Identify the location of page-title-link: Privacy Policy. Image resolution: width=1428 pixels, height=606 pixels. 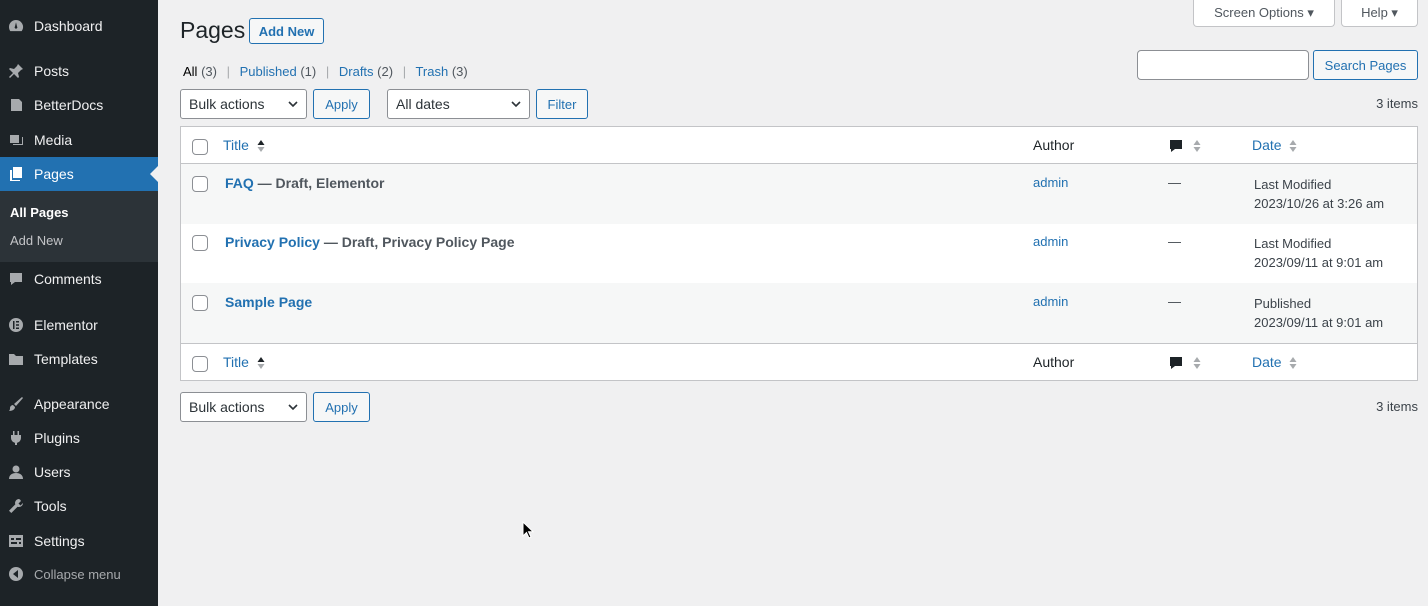
(272, 242).